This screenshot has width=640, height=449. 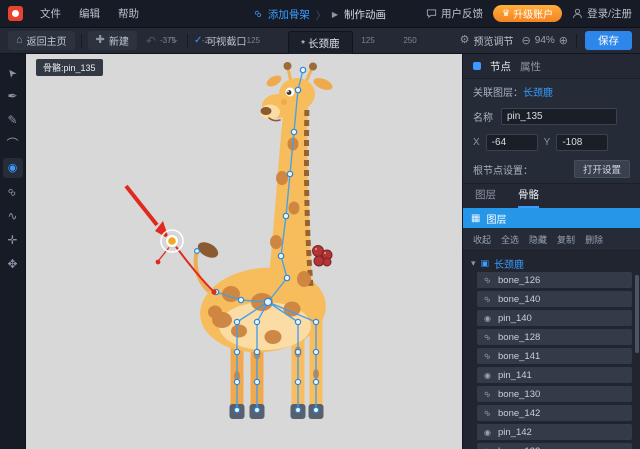 I want to click on root-settings-row: 根节点设置： 打开设置, so click(x=551, y=169).